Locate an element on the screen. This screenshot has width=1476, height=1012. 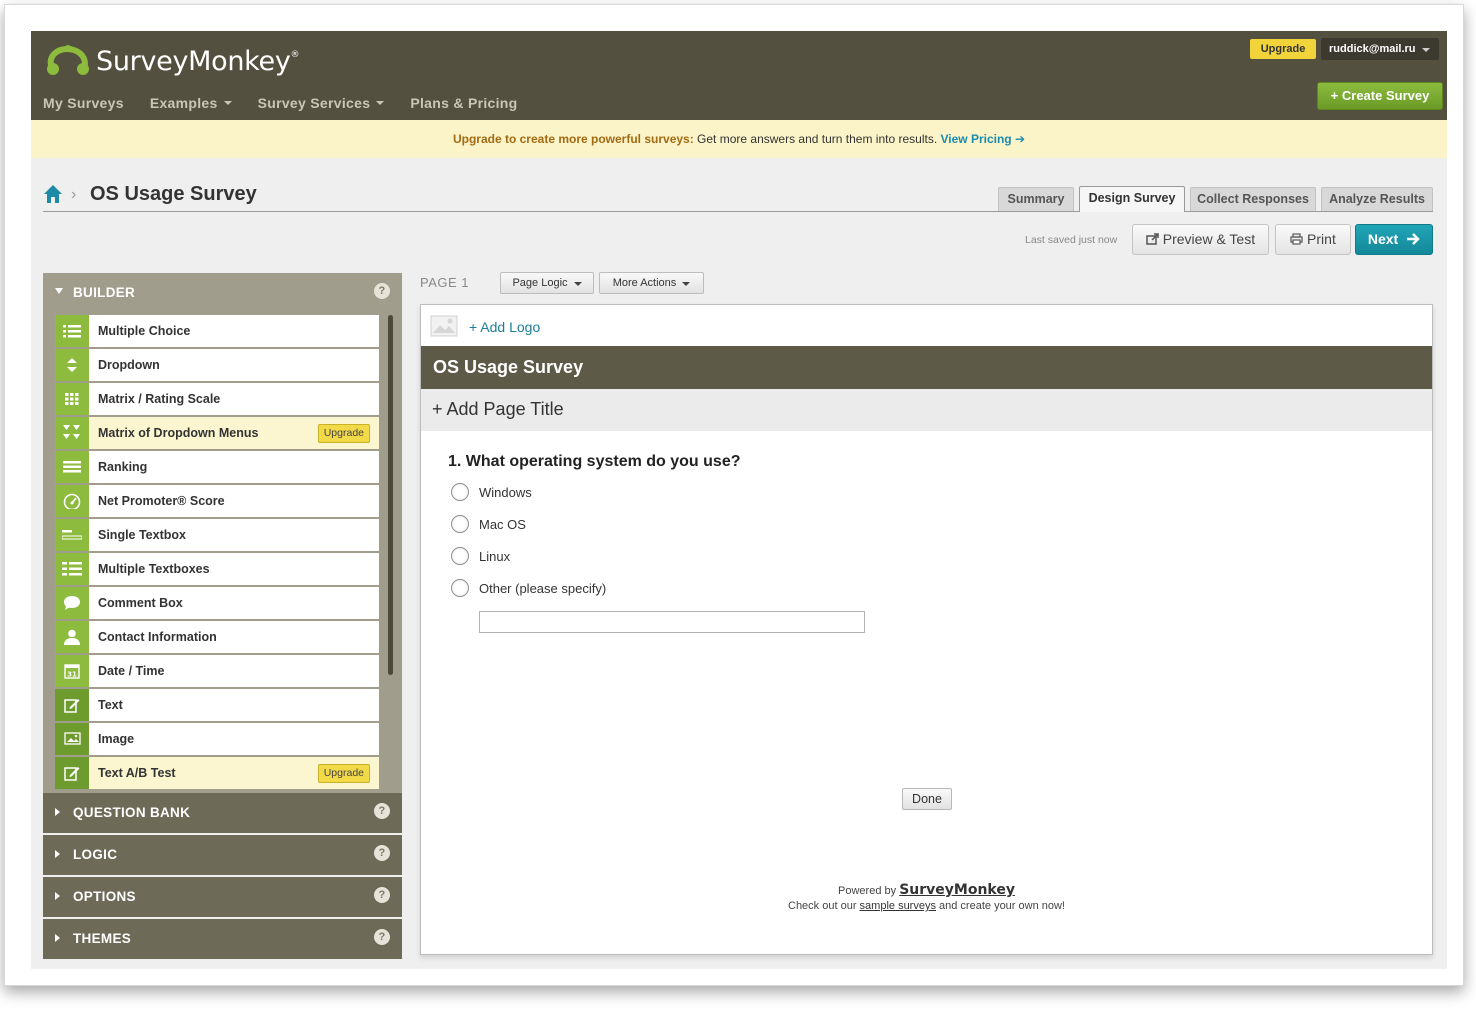
last-saved-status: Last saved just now is located at coordinates (1071, 240).